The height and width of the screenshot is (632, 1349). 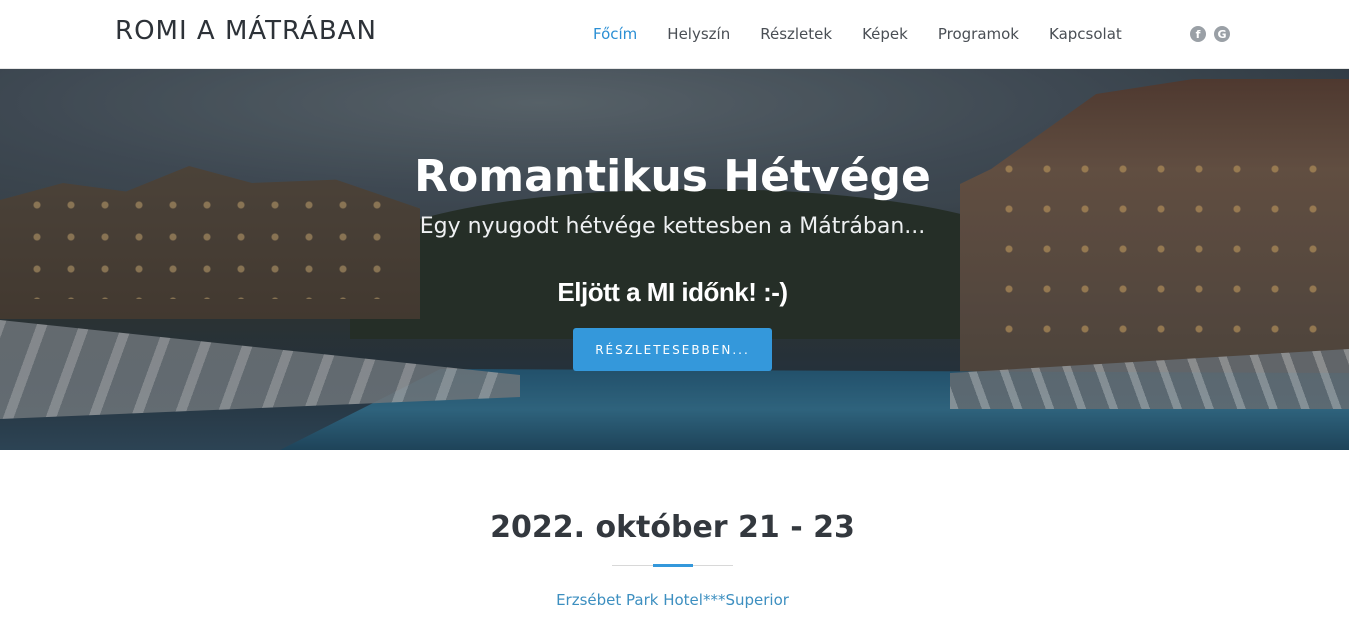 I want to click on hero-tagline: Eljött a MI időnk! :-), so click(x=672, y=292).